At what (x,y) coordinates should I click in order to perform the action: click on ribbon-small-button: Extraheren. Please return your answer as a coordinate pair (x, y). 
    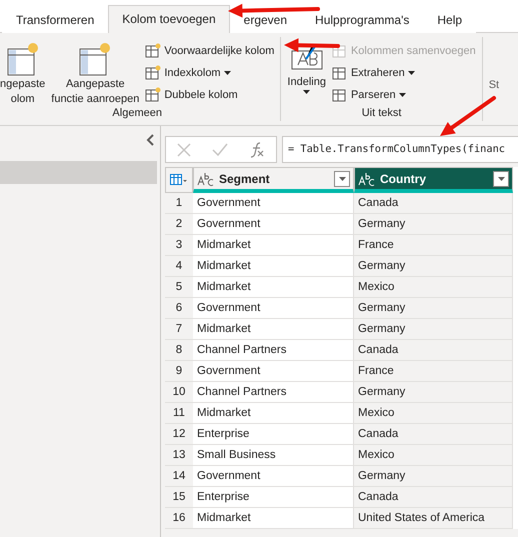
    Looking at the image, I should click on (404, 73).